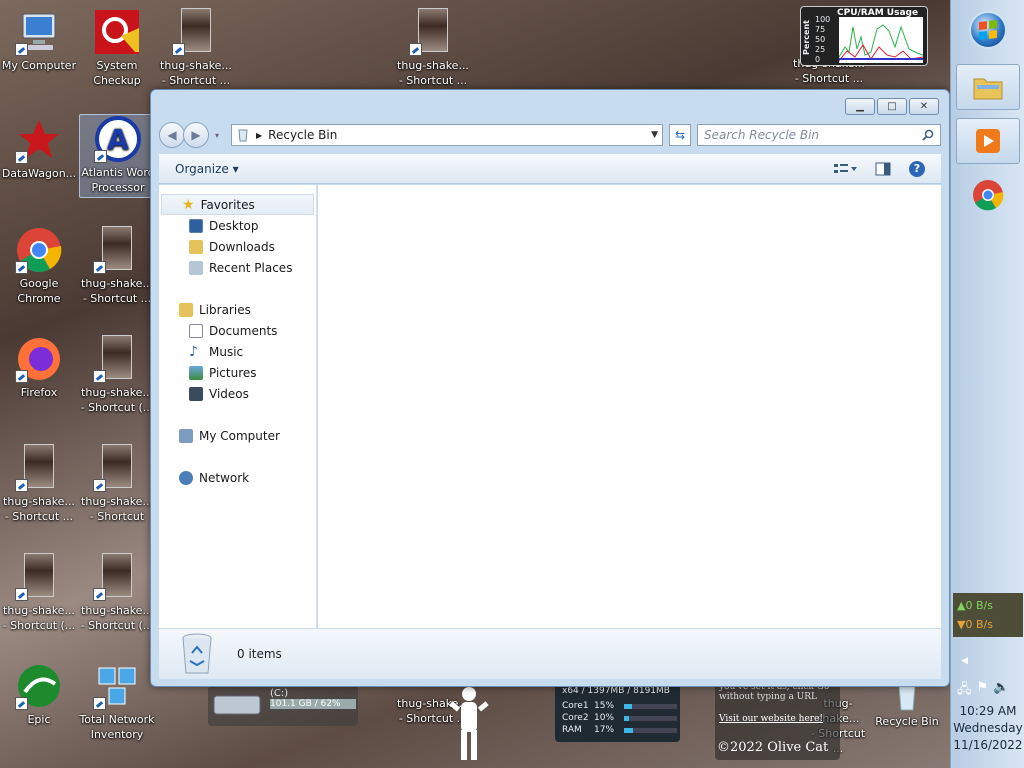 Image resolution: width=1024 pixels, height=768 pixels. I want to click on recent-pages-chevron-icon: ▾, so click(217, 135).